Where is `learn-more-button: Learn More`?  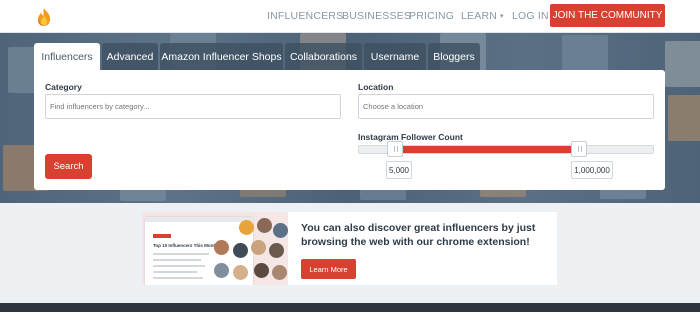 learn-more-button: Learn More is located at coordinates (328, 269).